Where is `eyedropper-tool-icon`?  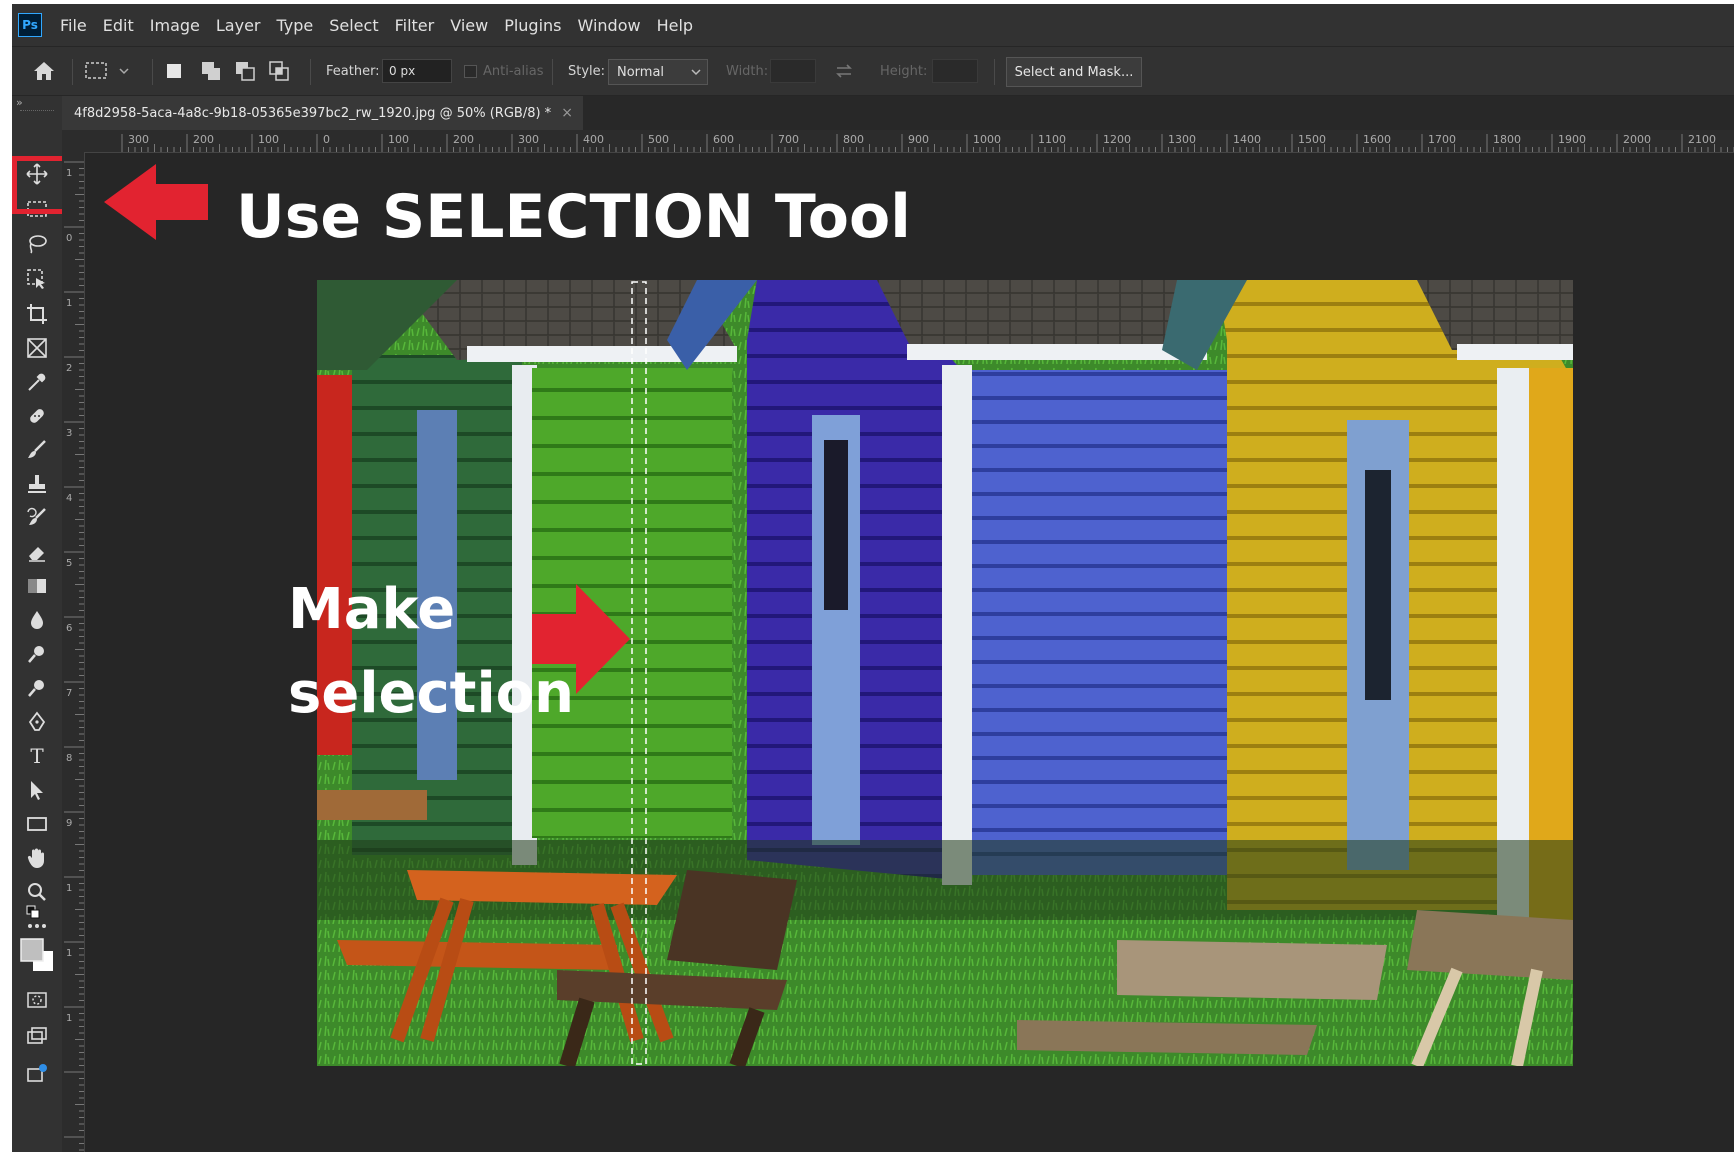 eyedropper-tool-icon is located at coordinates (37, 382).